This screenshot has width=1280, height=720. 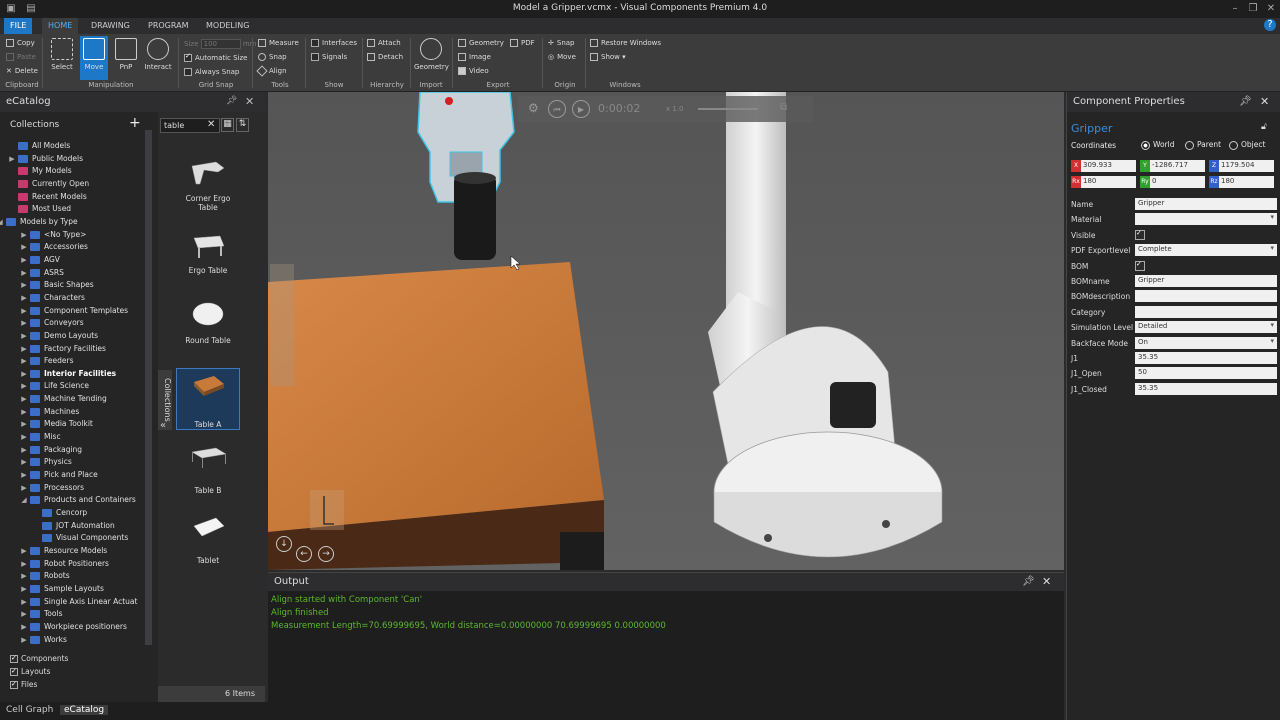 What do you see at coordinates (561, 43) in the screenshot?
I see `origin-snap-button: ✛ Snap` at bounding box center [561, 43].